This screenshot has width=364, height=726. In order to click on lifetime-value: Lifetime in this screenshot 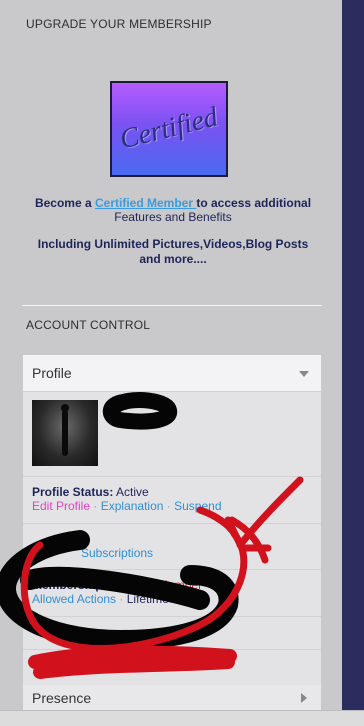, I will do `click(147, 599)`.